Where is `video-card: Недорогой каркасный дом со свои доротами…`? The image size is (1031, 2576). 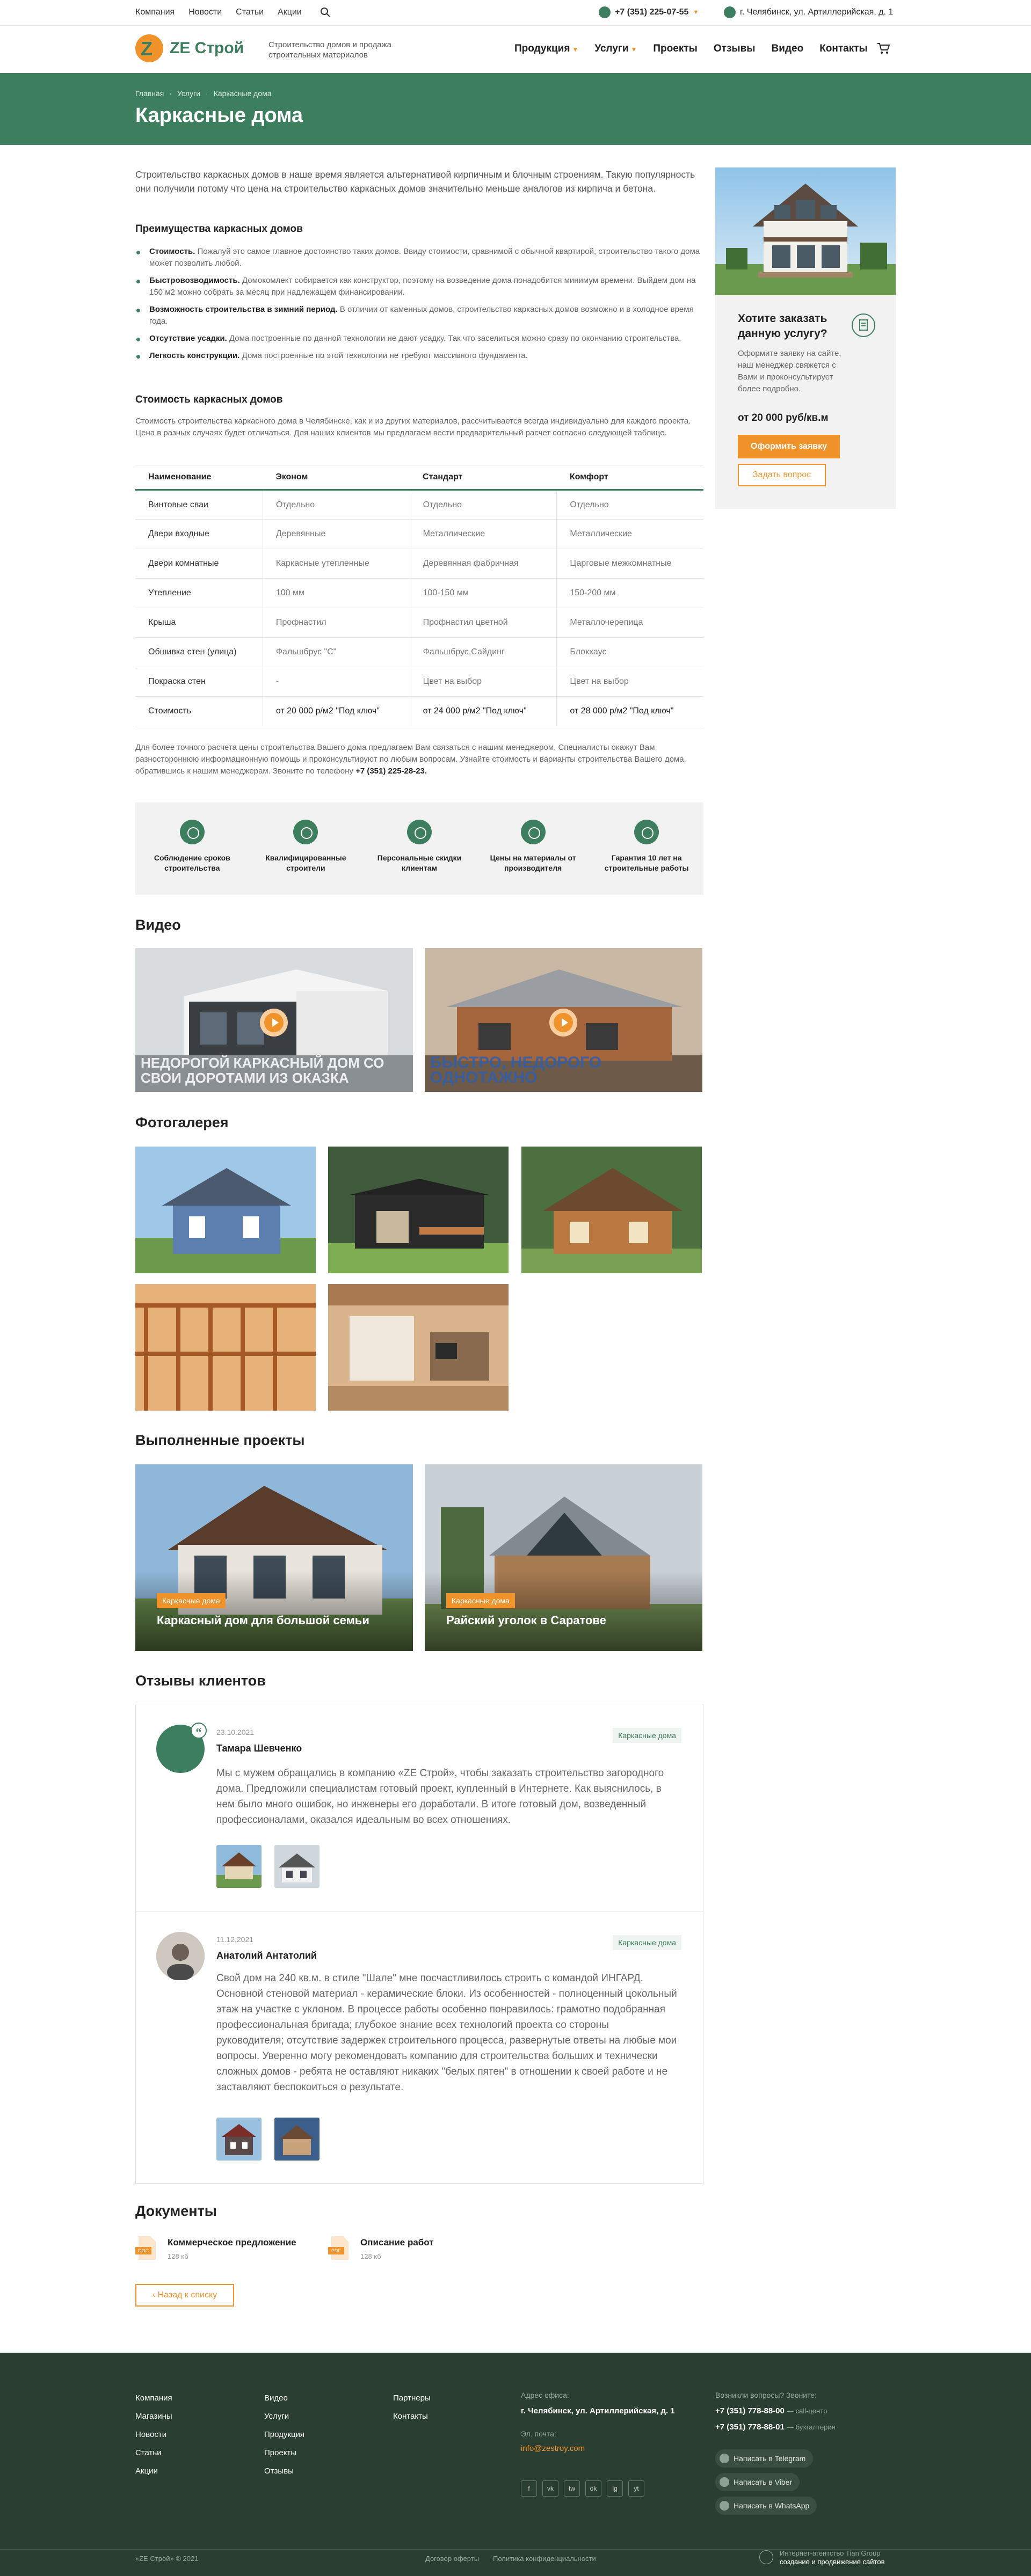
video-card: Недорогой каркасный дом со свои доротами… is located at coordinates (274, 1020).